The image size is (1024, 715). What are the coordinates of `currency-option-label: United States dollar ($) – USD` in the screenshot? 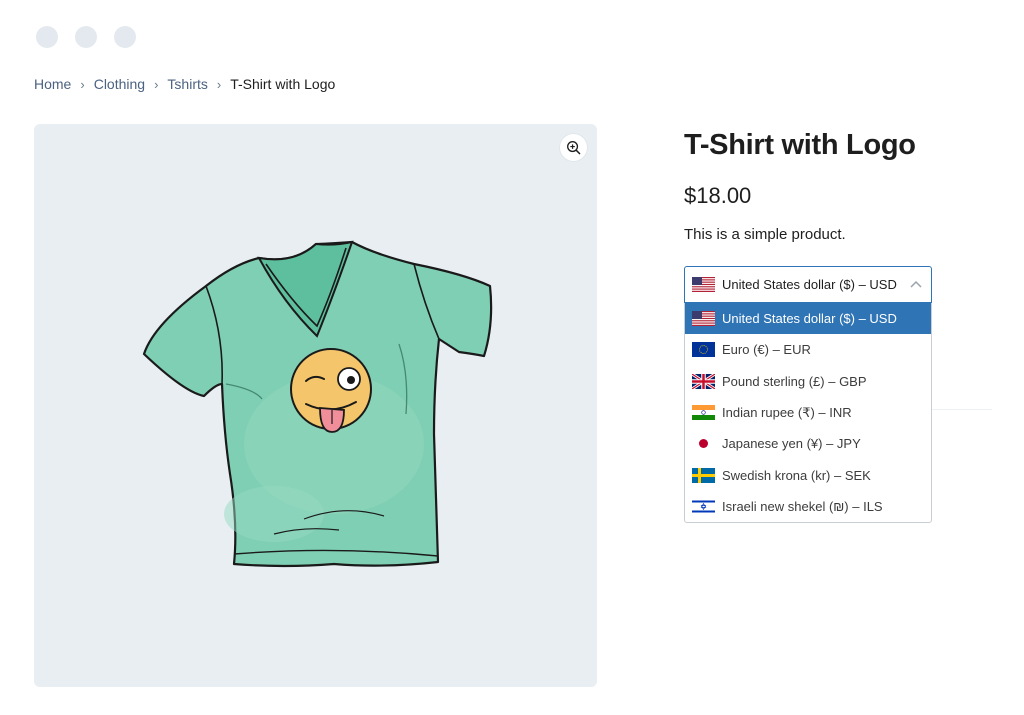 It's located at (809, 319).